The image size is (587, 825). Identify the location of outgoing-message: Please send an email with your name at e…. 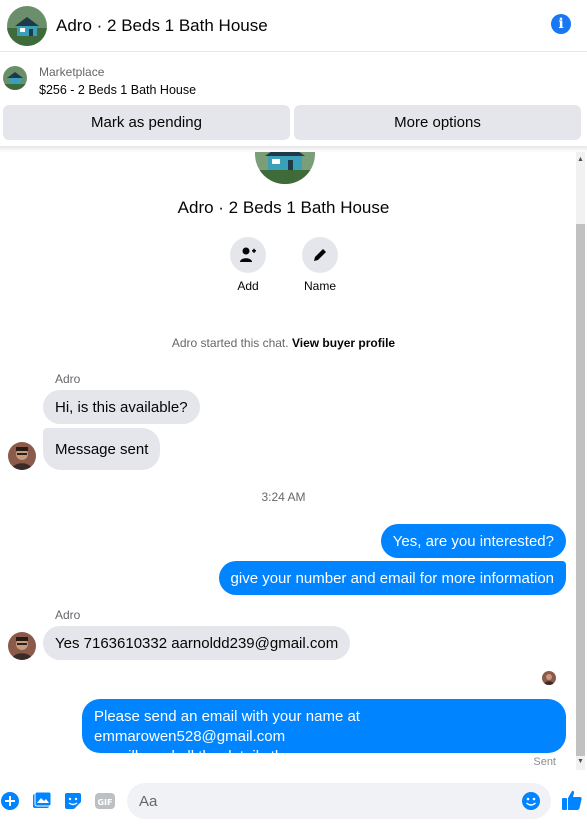
(324, 732).